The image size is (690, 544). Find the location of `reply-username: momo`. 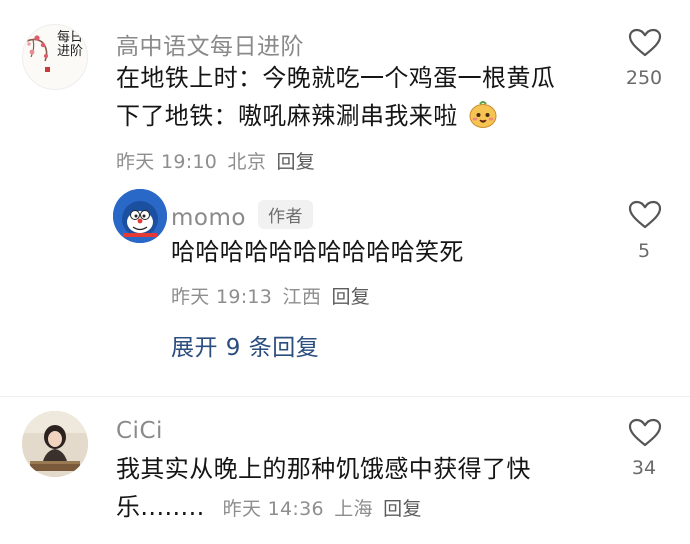

reply-username: momo is located at coordinates (208, 218).